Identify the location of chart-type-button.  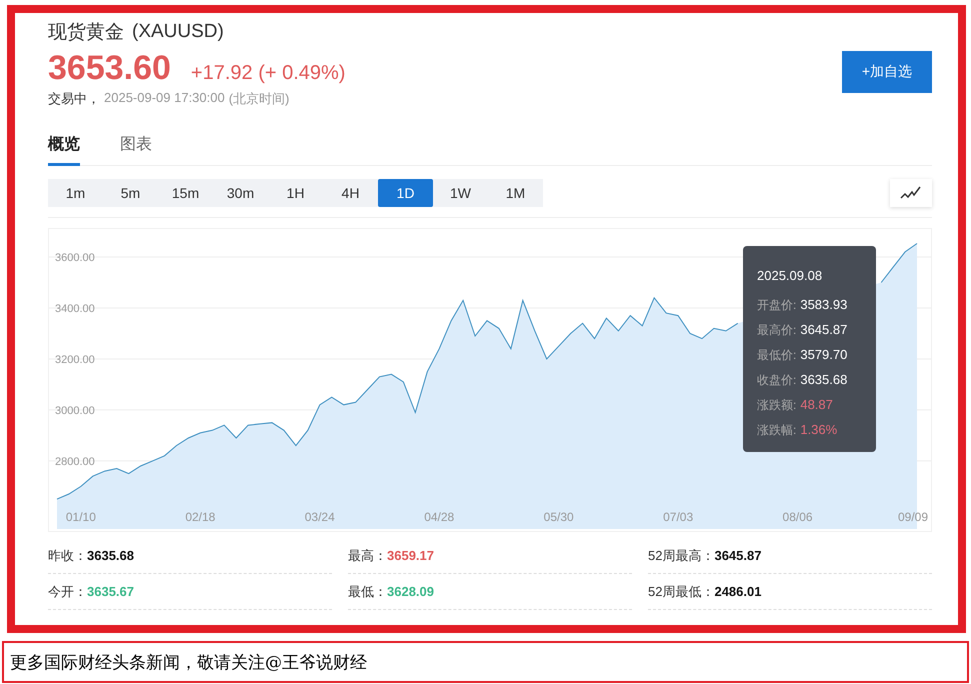
(911, 193).